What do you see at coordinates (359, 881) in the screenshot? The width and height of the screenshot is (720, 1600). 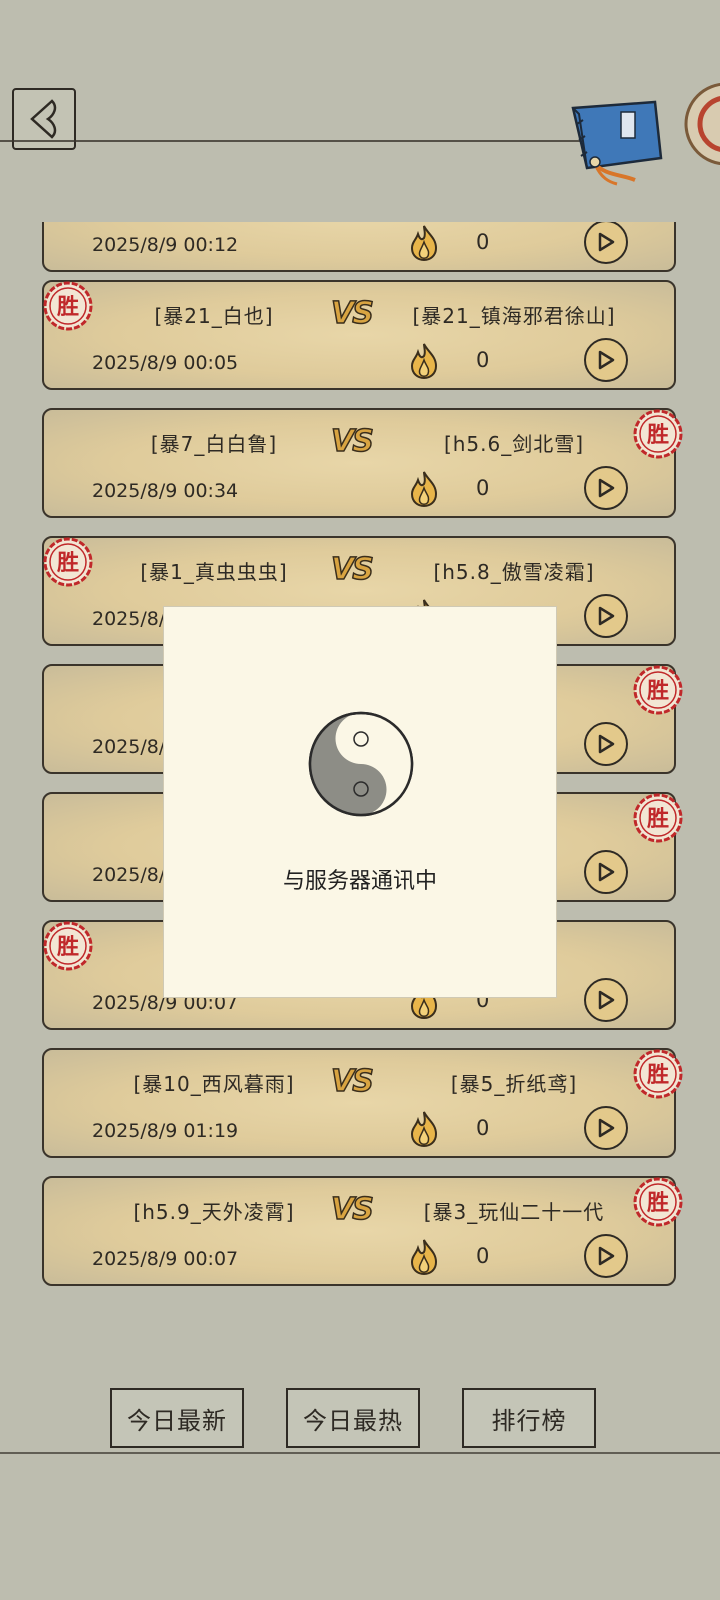 I see `loading-message: 与服务器通讯中` at bounding box center [359, 881].